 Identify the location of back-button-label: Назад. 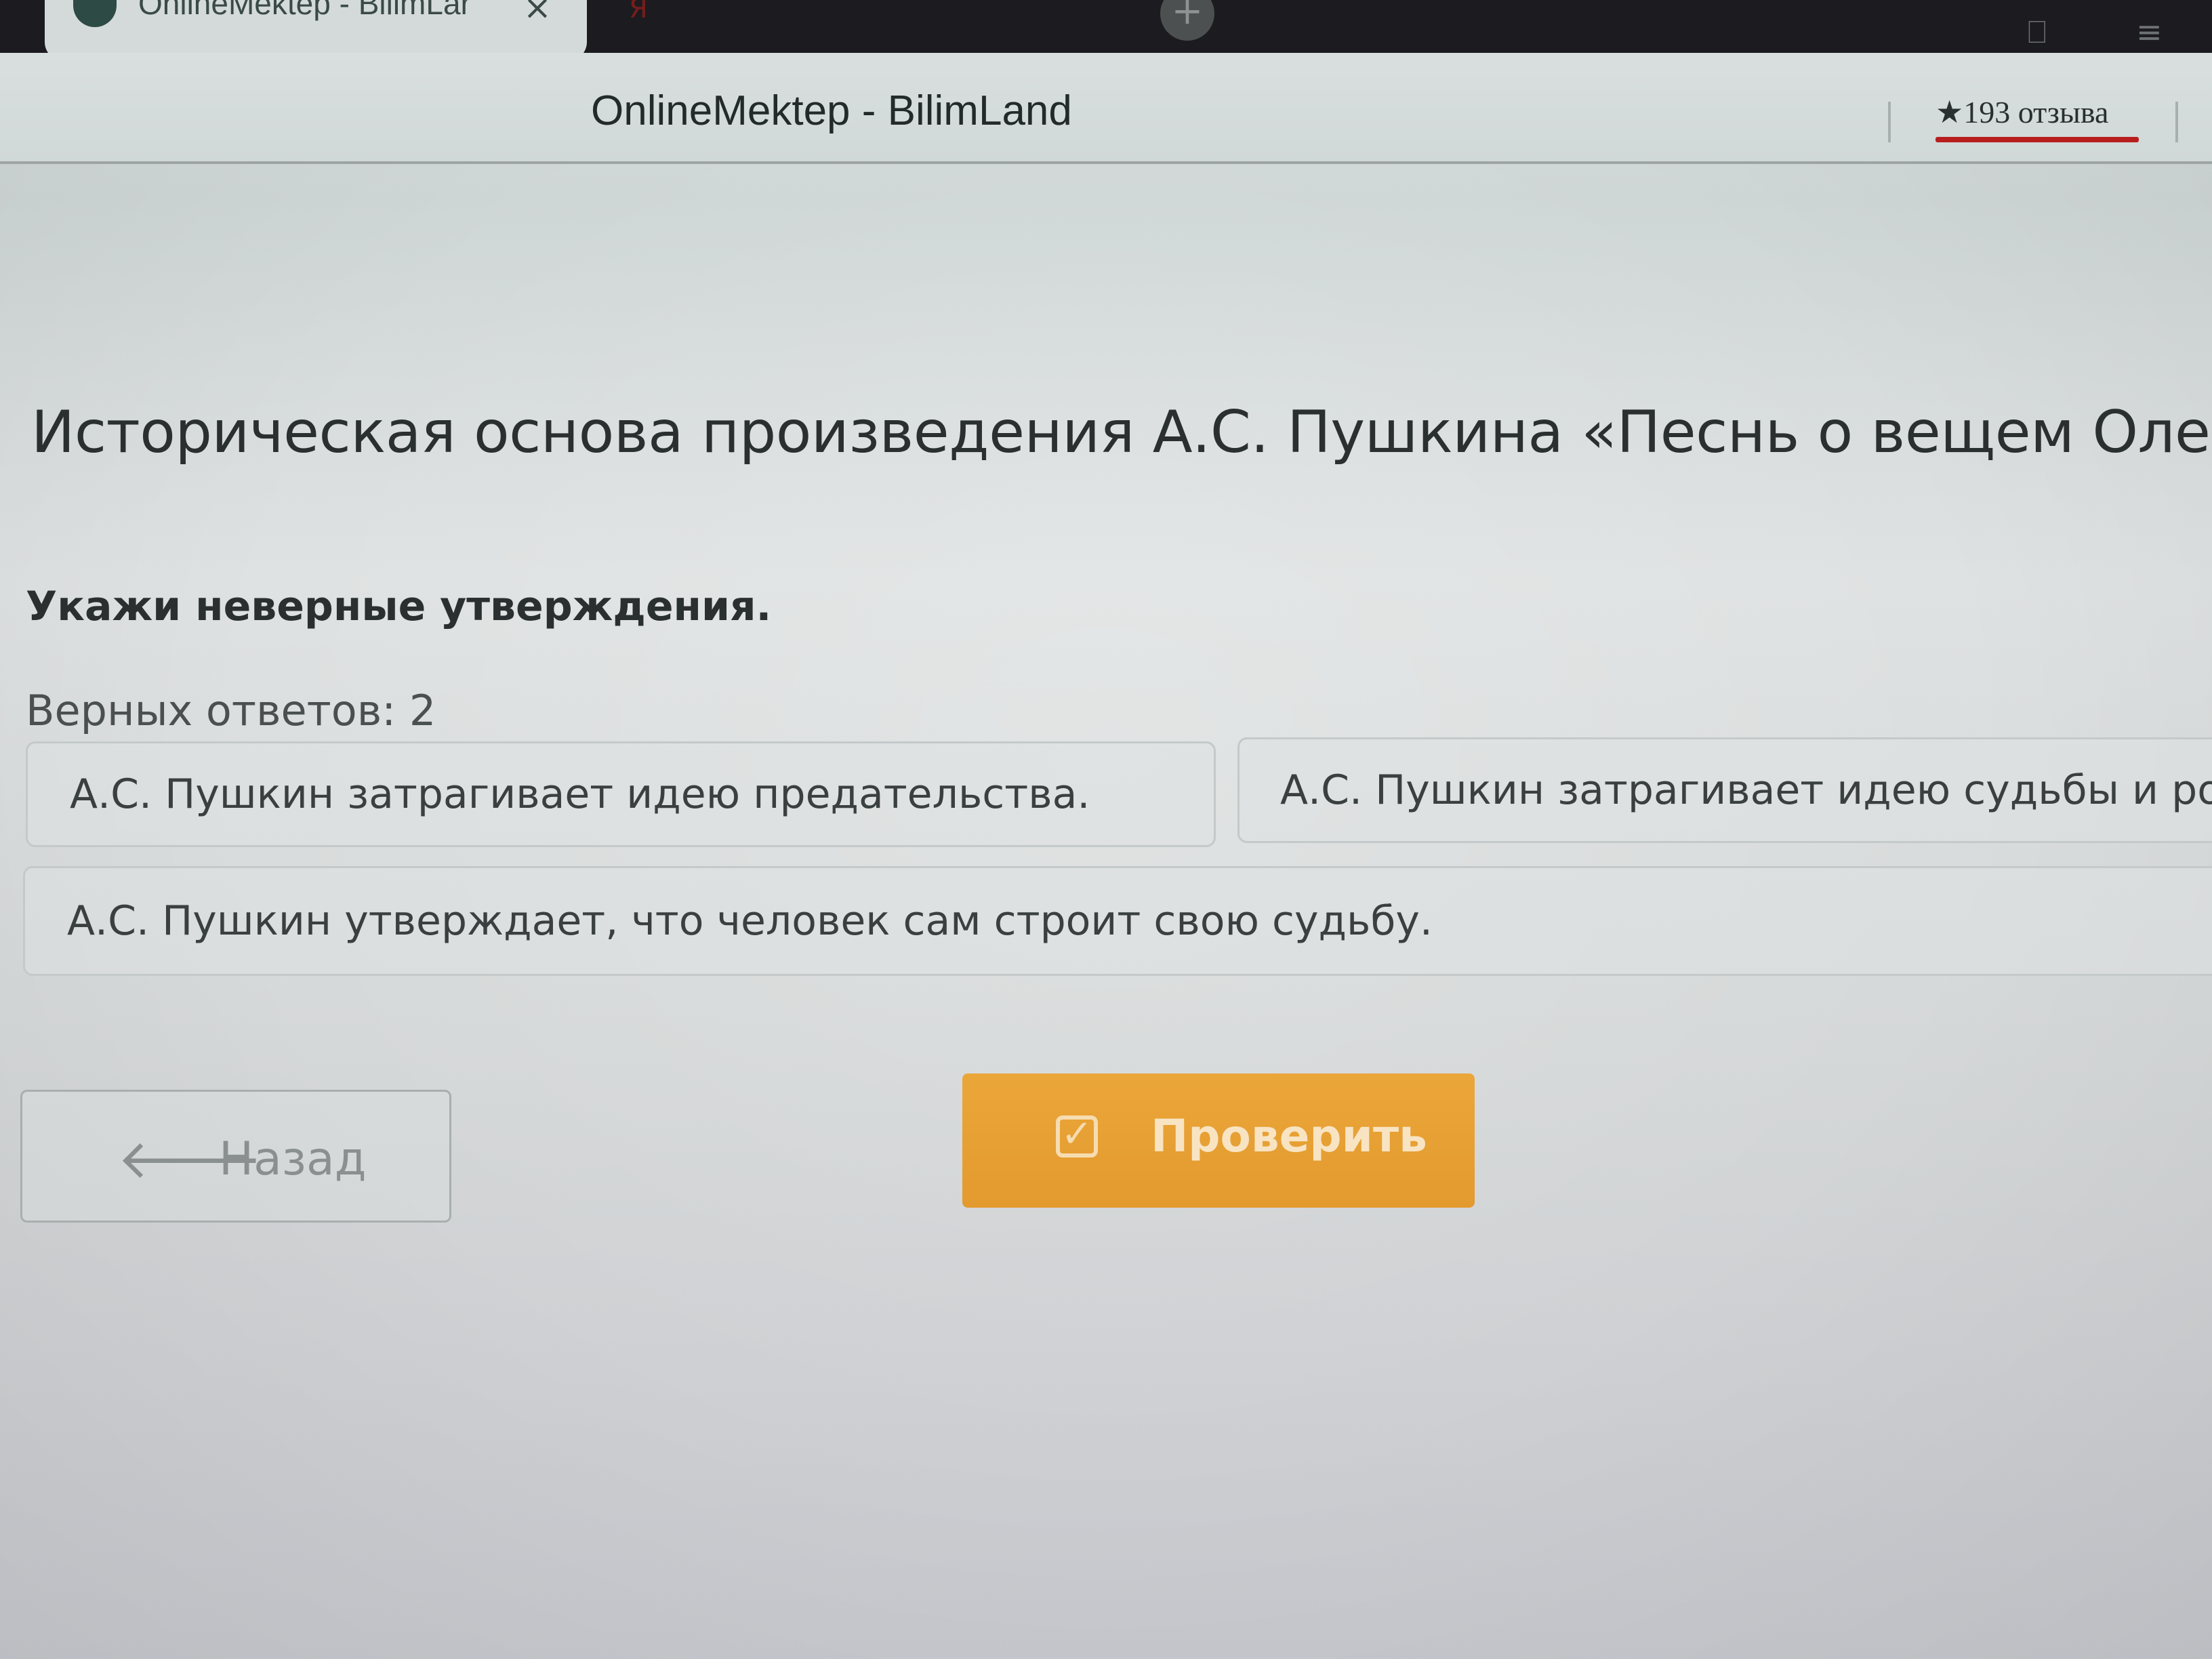
(293, 1159).